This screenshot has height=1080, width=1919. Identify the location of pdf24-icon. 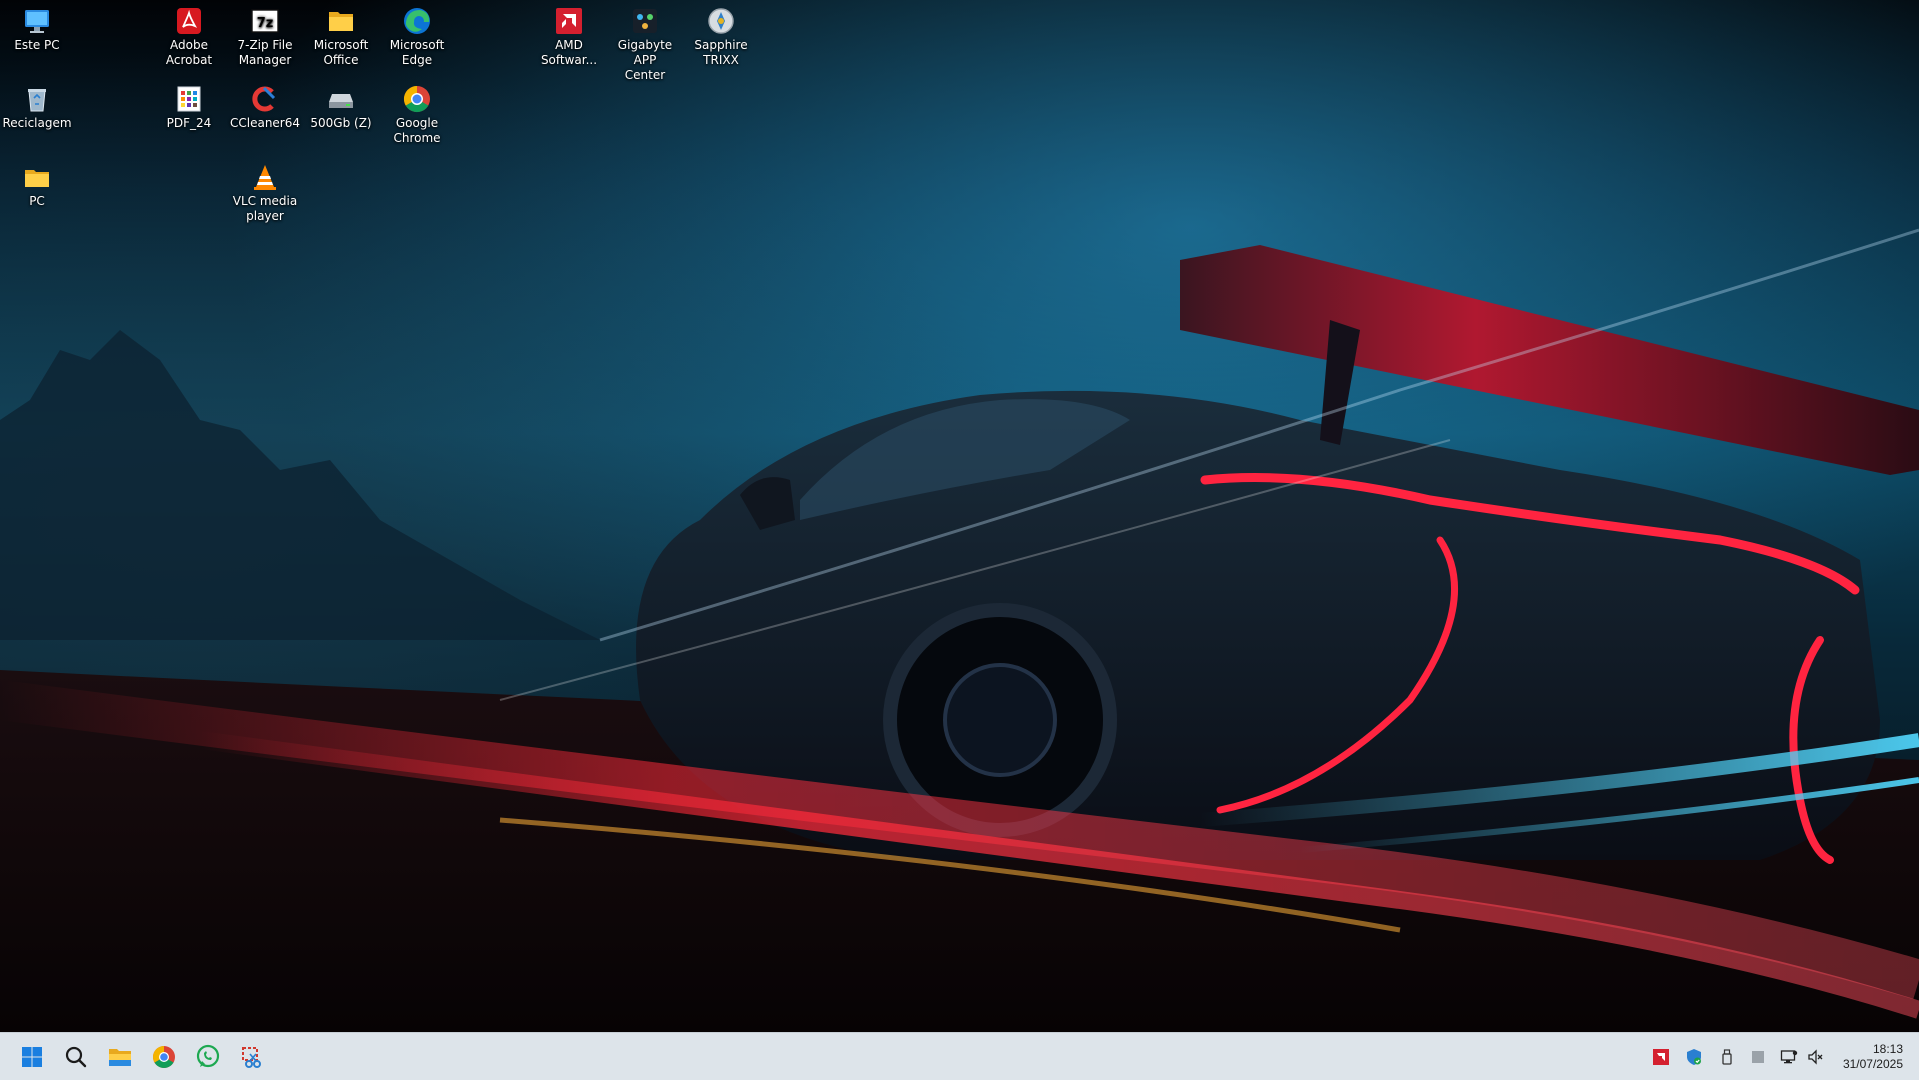
(189, 99).